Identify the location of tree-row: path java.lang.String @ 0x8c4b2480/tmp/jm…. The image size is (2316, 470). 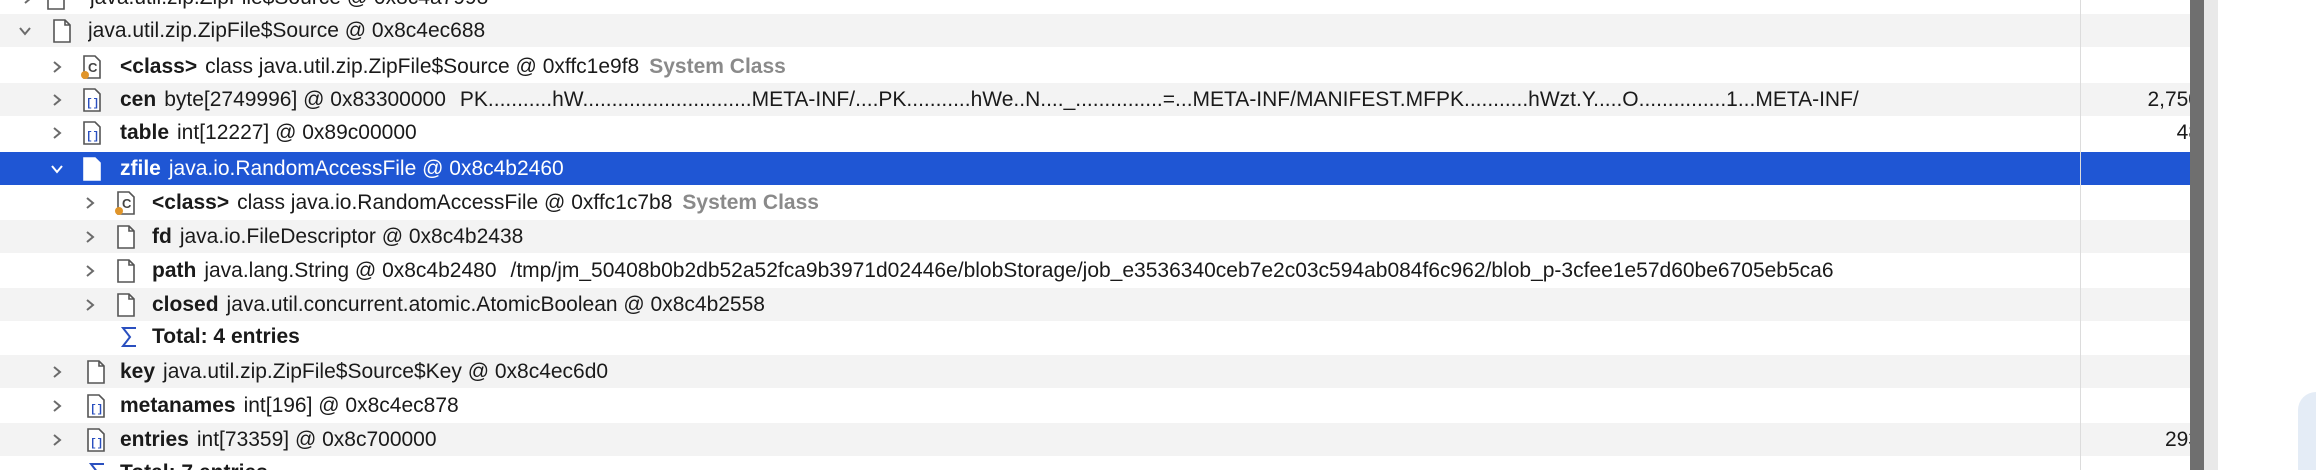
(1100, 270).